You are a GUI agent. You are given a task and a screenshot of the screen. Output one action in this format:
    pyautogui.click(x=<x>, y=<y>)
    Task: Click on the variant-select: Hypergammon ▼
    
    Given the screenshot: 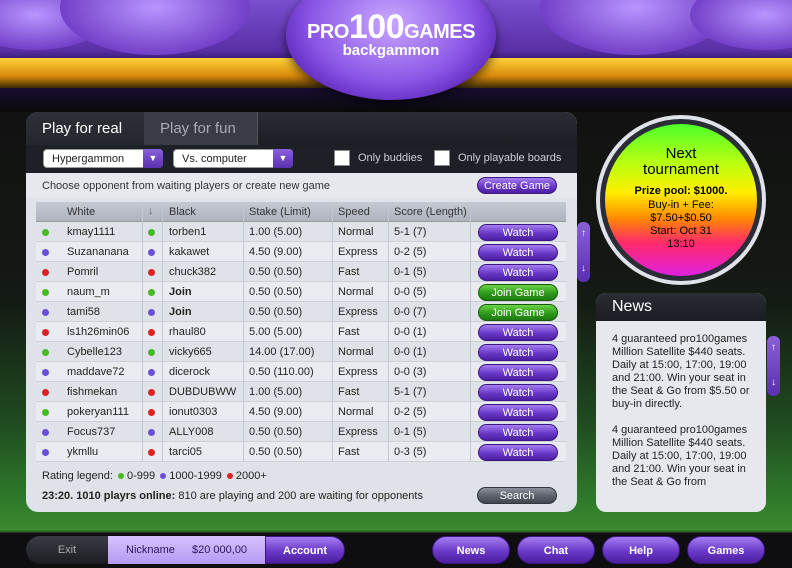 What is the action you would take?
    pyautogui.click(x=103, y=158)
    